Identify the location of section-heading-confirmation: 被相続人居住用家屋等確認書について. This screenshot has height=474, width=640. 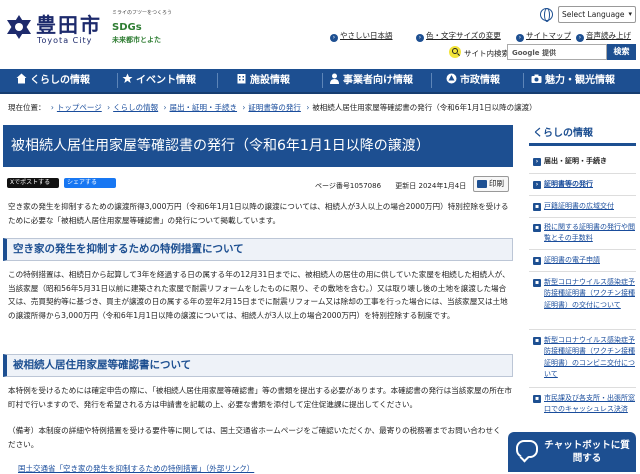
(258, 365).